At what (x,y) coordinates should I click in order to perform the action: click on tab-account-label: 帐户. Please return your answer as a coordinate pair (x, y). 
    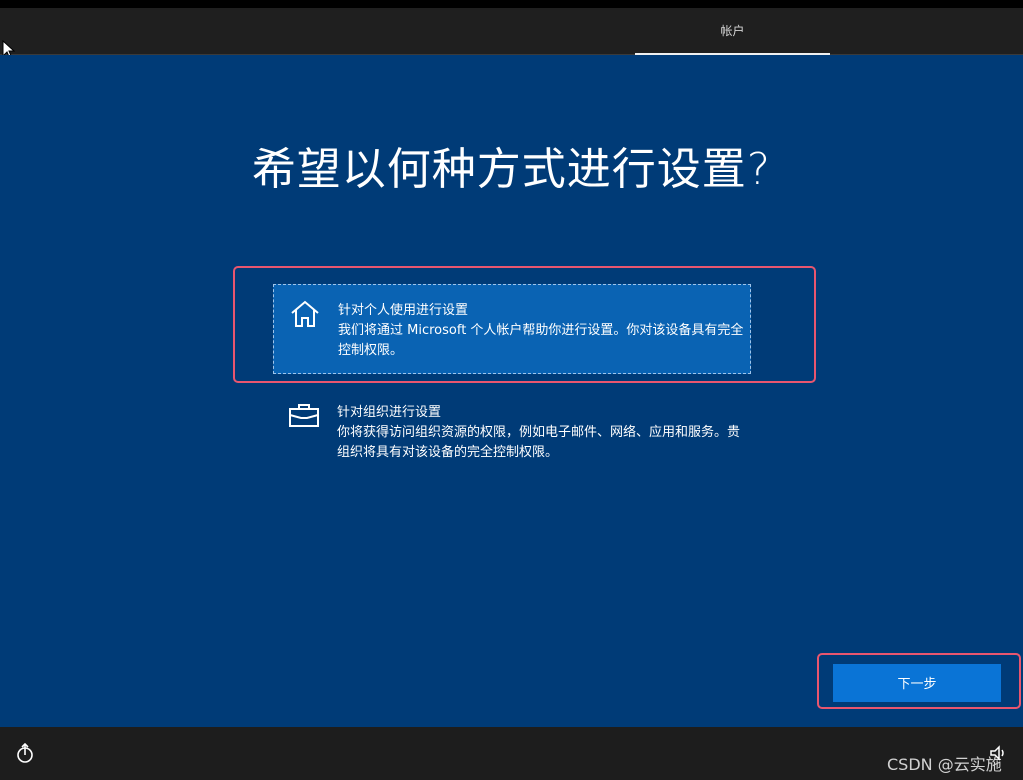
    Looking at the image, I should click on (732, 31).